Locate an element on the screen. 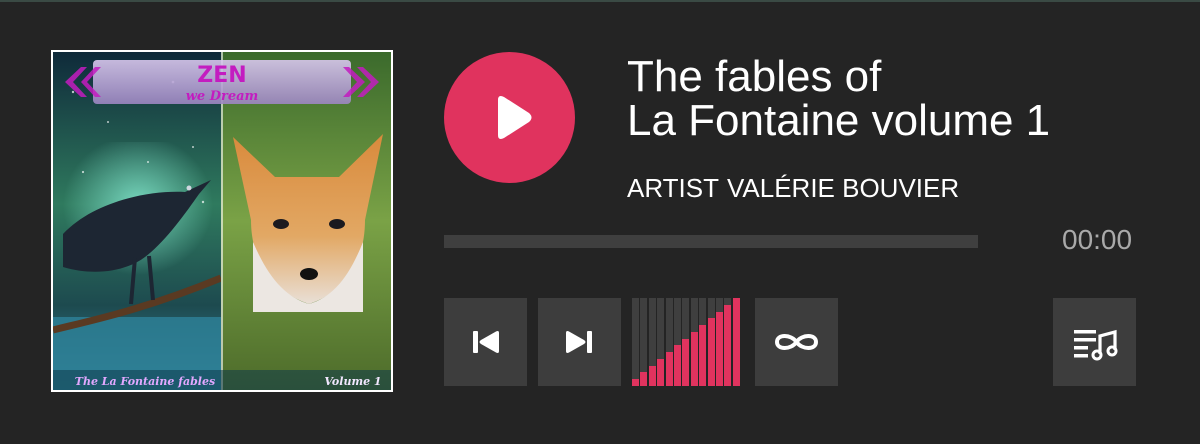 The image size is (1200, 444). track-title-line-2: La Fontaine volume 1 is located at coordinates (839, 120).